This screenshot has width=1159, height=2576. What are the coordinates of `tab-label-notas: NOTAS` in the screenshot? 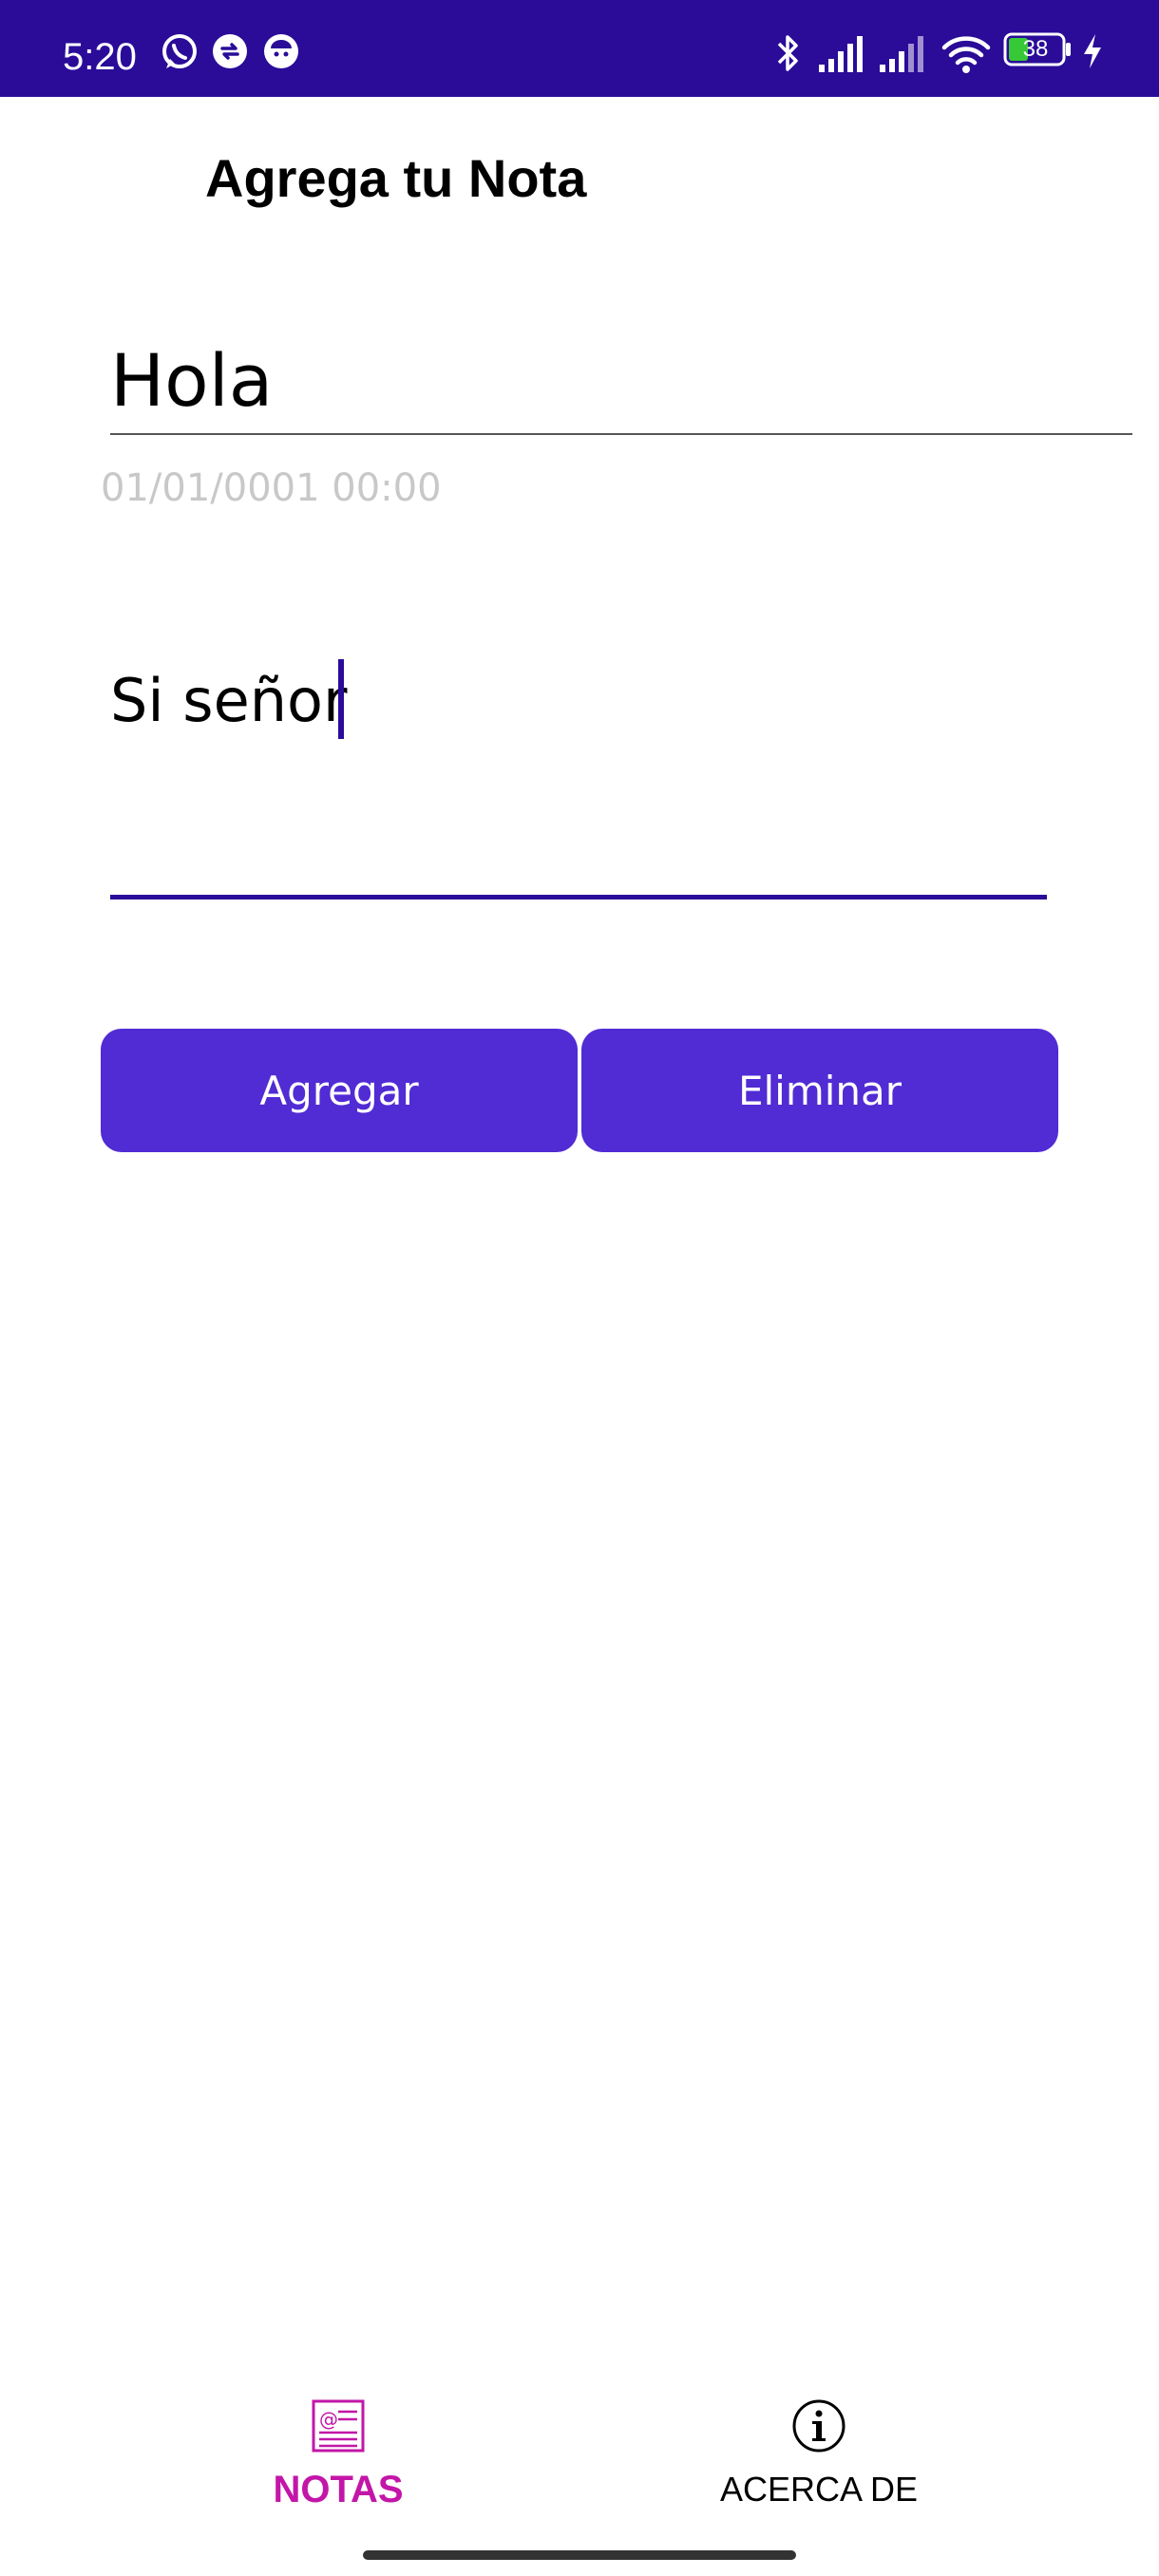 It's located at (338, 2489).